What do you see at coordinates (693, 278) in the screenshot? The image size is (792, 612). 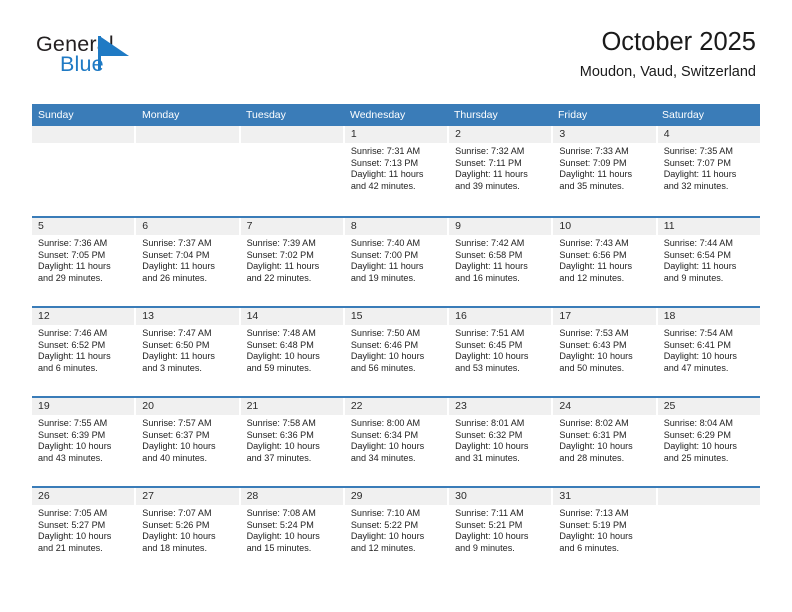 I see `daylight-duration-line2: and 9 minutes.` at bounding box center [693, 278].